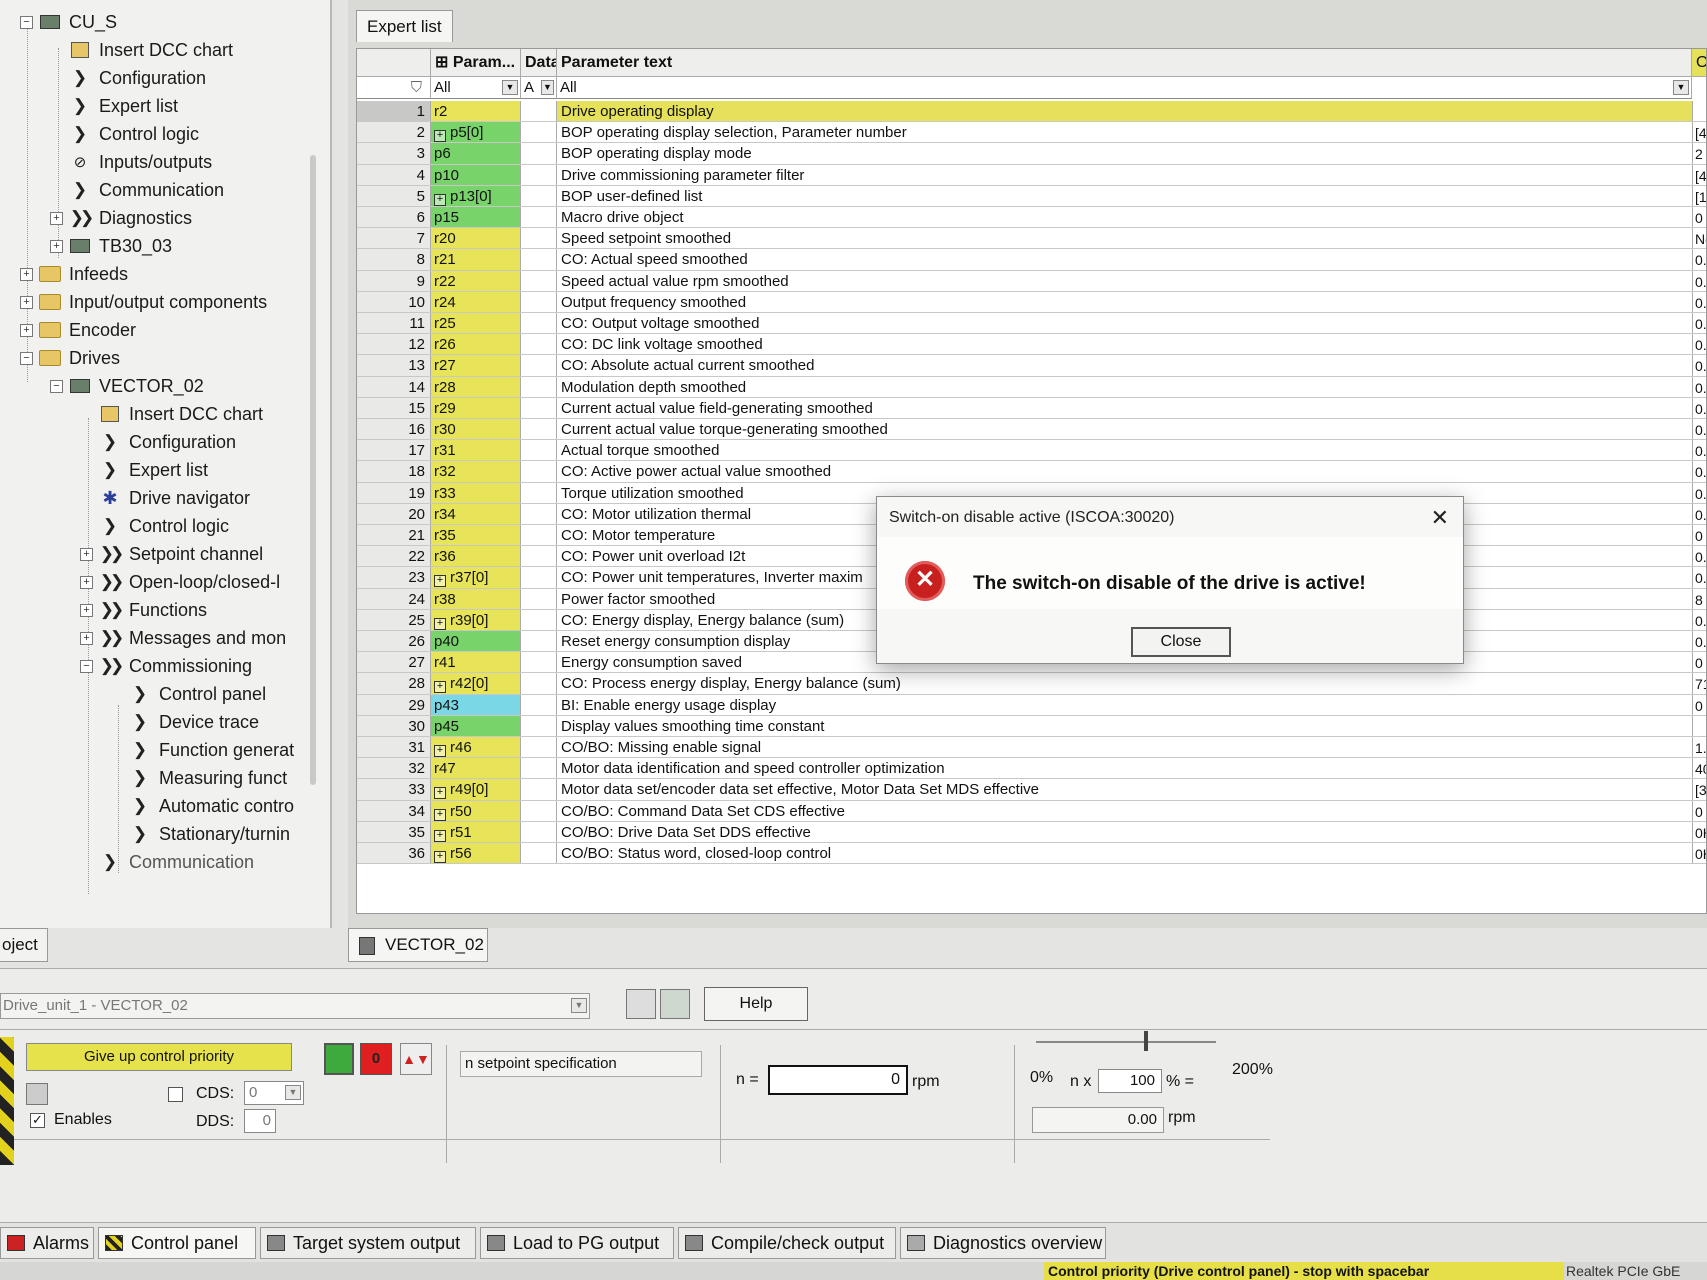 The width and height of the screenshot is (1707, 1280). What do you see at coordinates (141, 50) in the screenshot?
I see `tree-item: Insert DCC chart` at bounding box center [141, 50].